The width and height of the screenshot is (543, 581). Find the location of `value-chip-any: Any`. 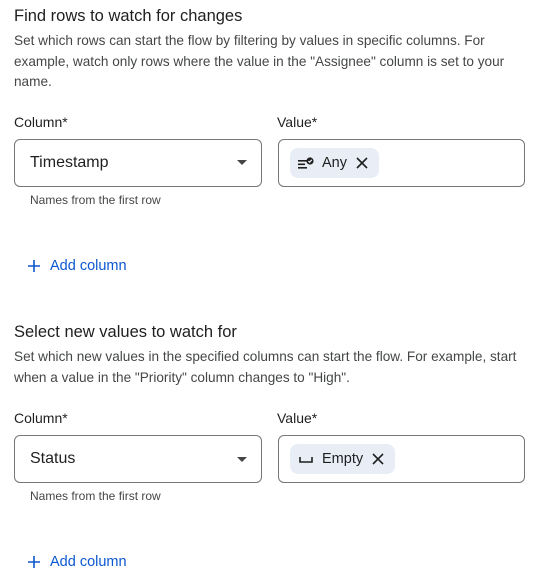

value-chip-any: Any is located at coordinates (334, 162).